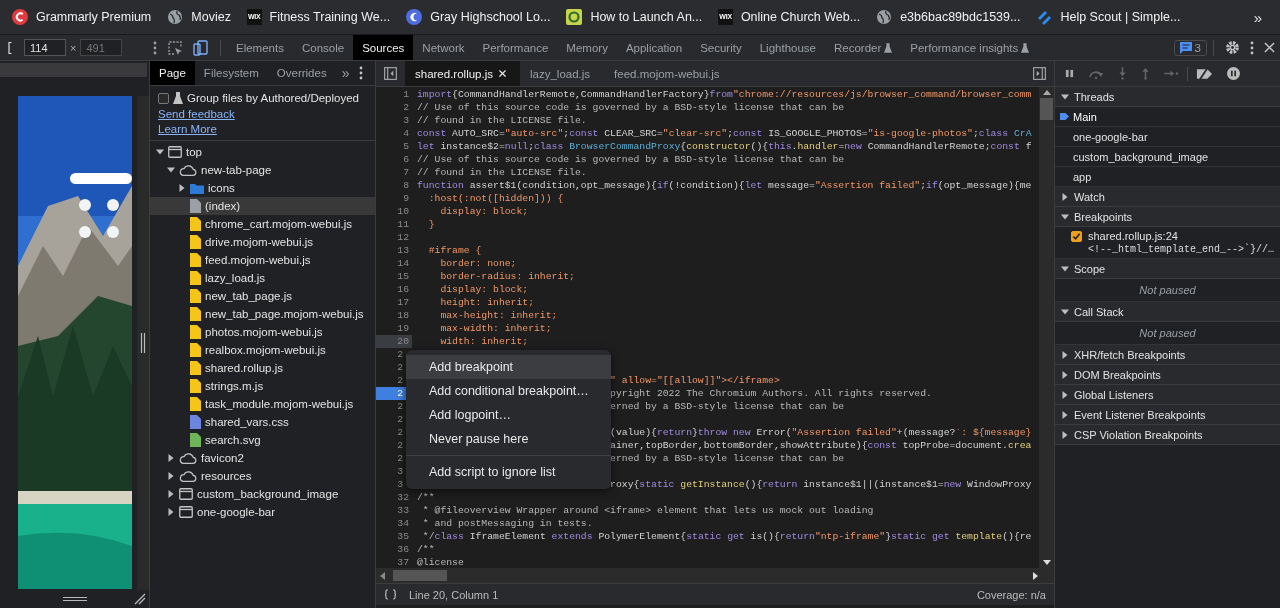  Describe the element at coordinates (390, 594) in the screenshot. I see `pretty-print-icon` at that location.